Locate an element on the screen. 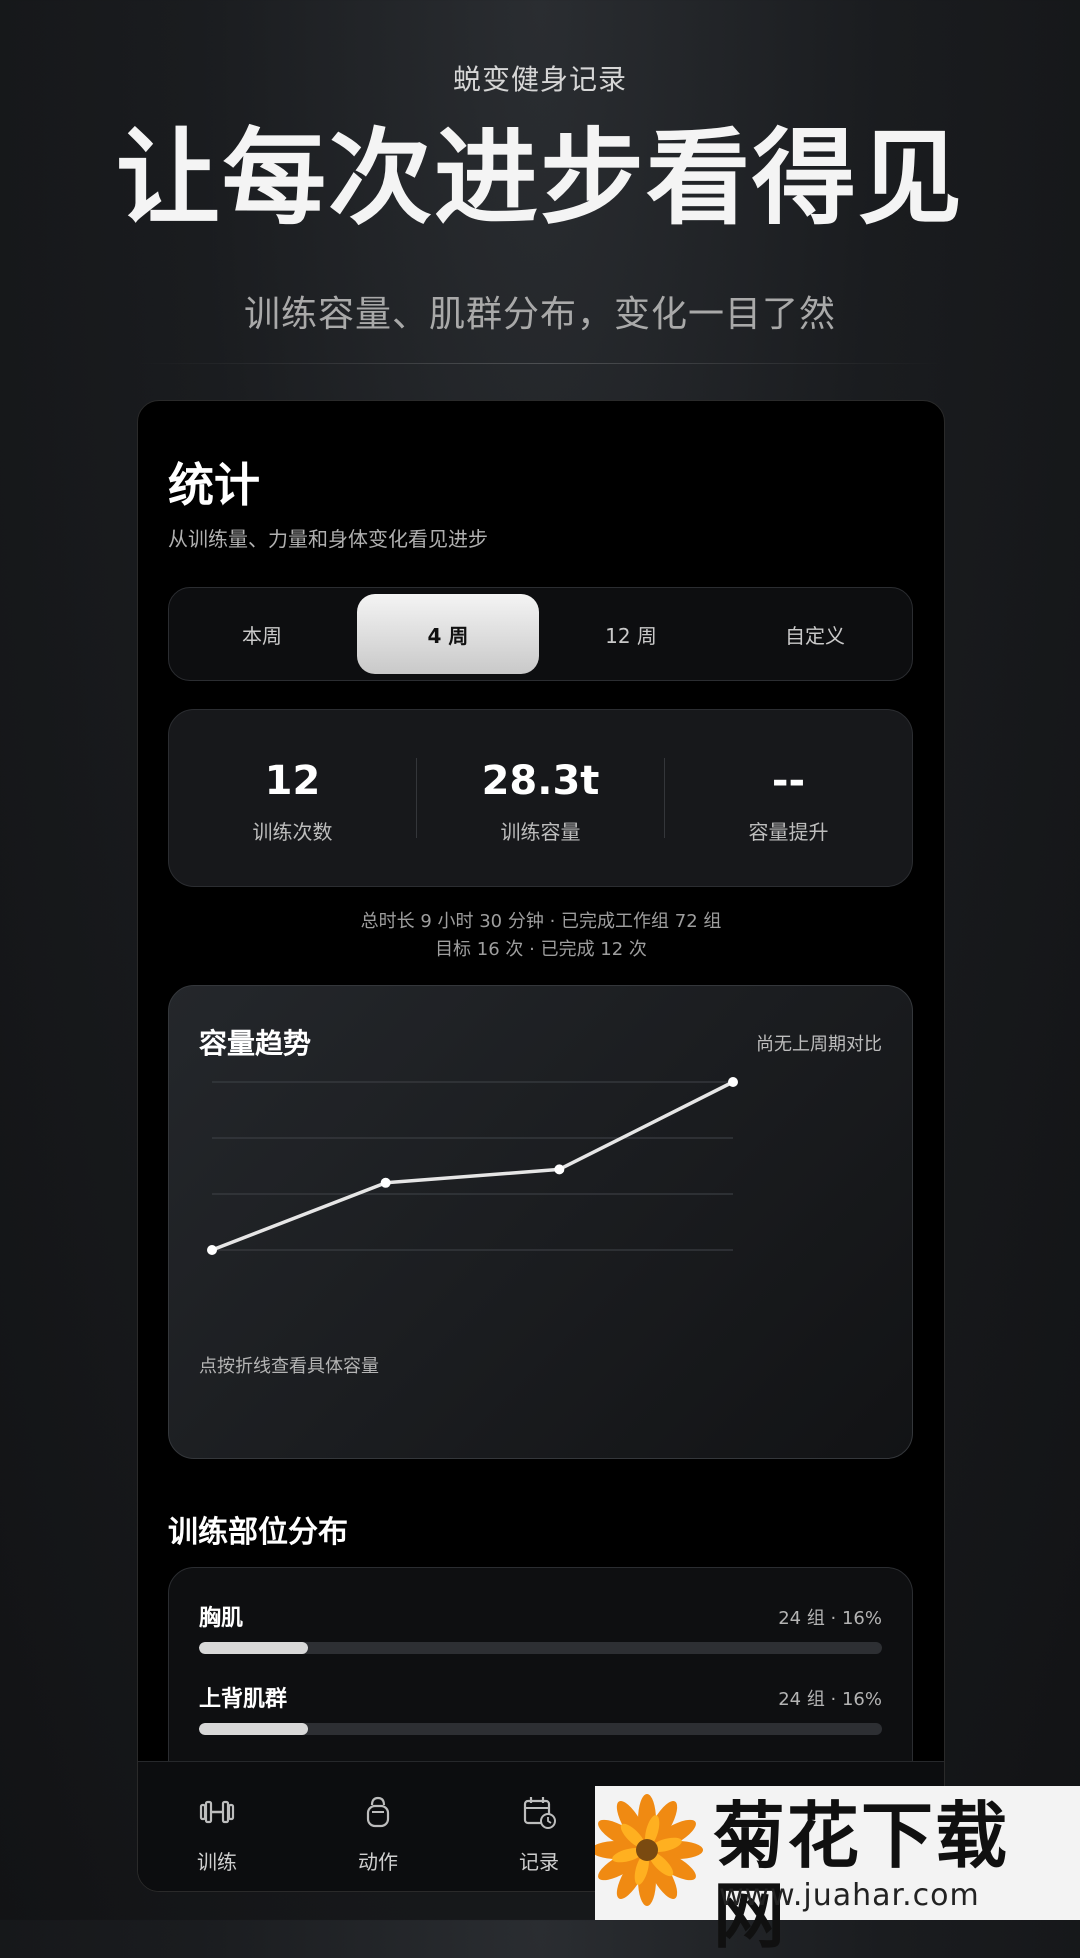 The width and height of the screenshot is (1080, 1958). period-segmented-control: 本周 4 周 12 周 自定义 is located at coordinates (540, 634).